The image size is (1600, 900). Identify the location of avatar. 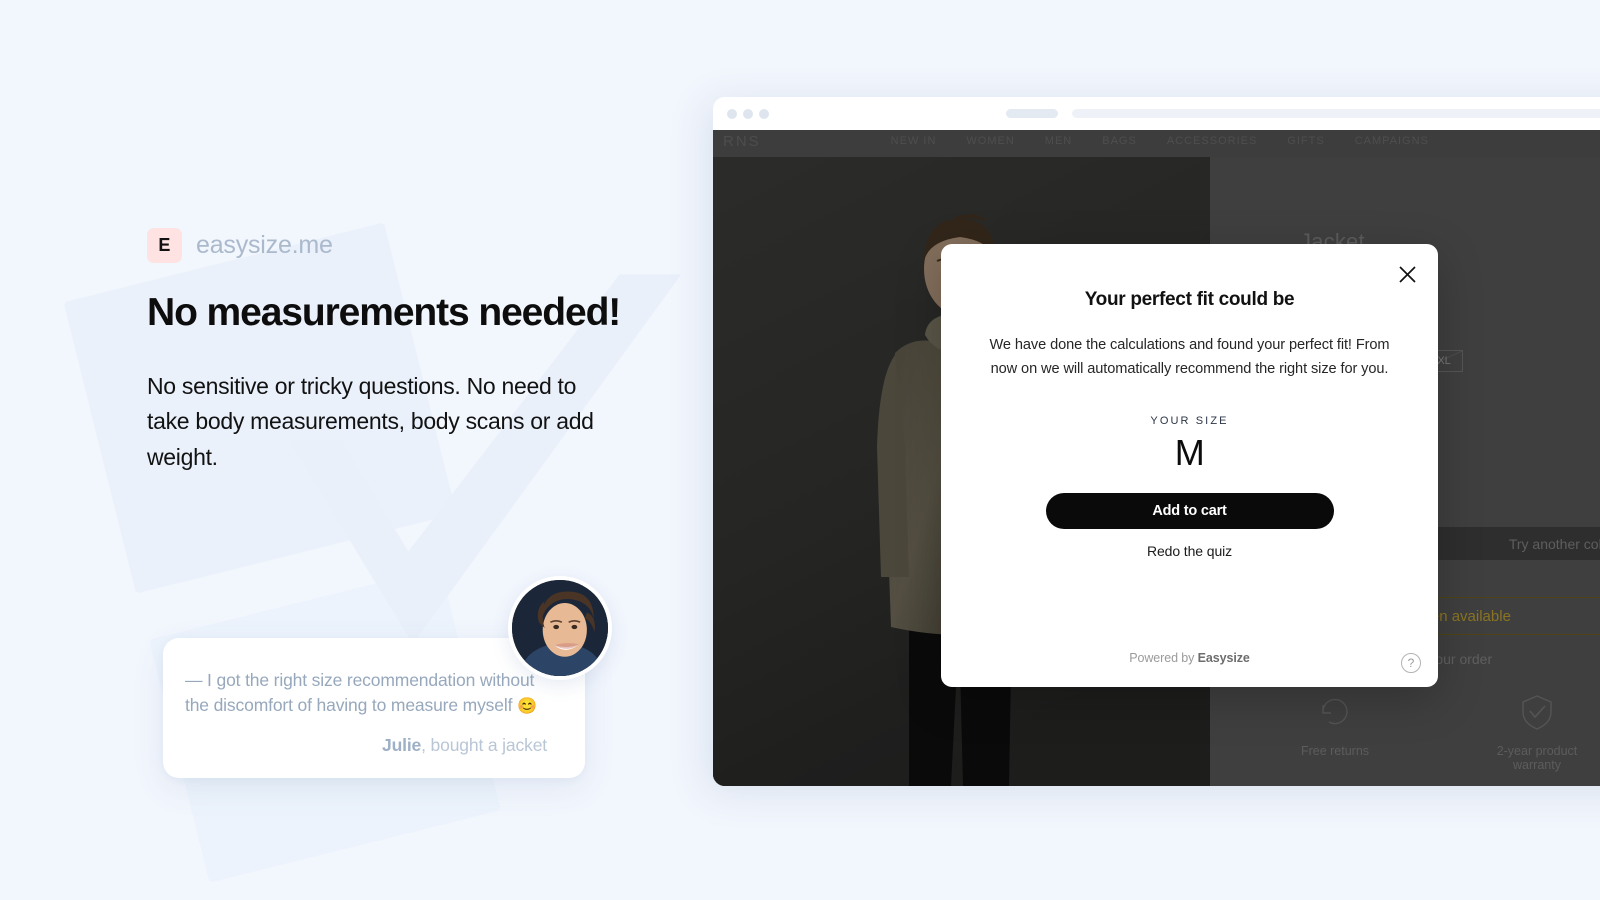
(560, 628).